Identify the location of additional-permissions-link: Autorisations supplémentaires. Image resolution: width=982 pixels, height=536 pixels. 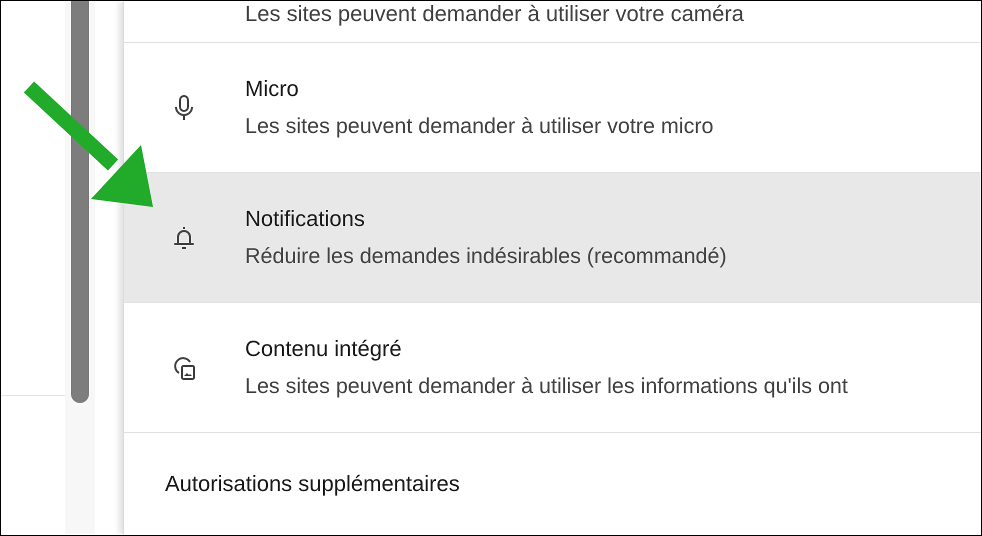
(312, 484).